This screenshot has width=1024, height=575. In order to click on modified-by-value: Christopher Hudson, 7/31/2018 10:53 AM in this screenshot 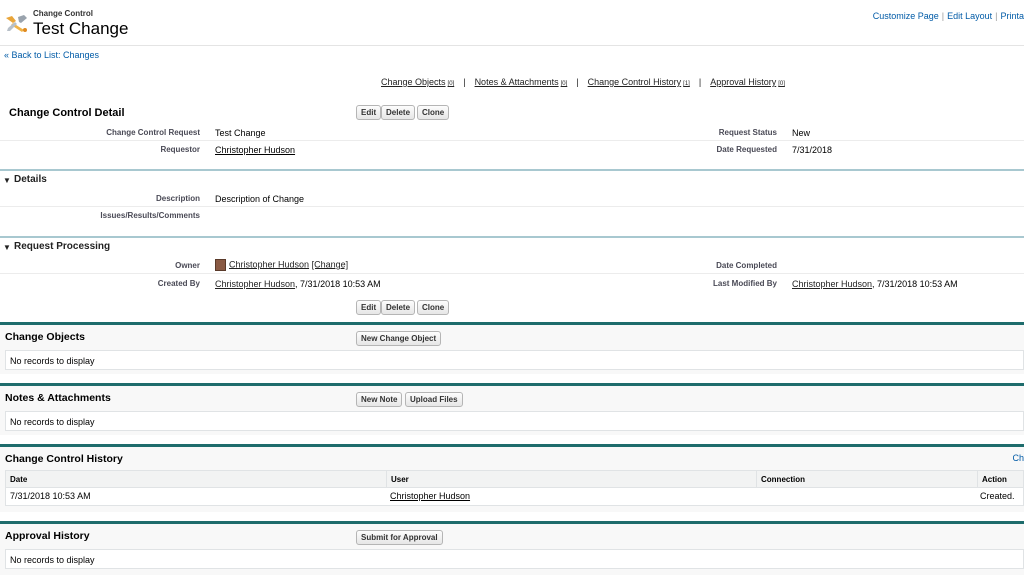, I will do `click(875, 284)`.